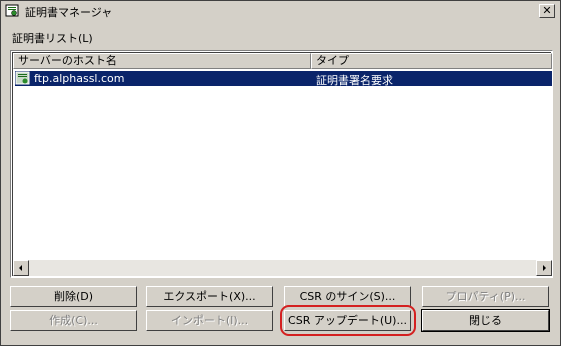  What do you see at coordinates (431, 61) in the screenshot?
I see `column-header-type: タイプ` at bounding box center [431, 61].